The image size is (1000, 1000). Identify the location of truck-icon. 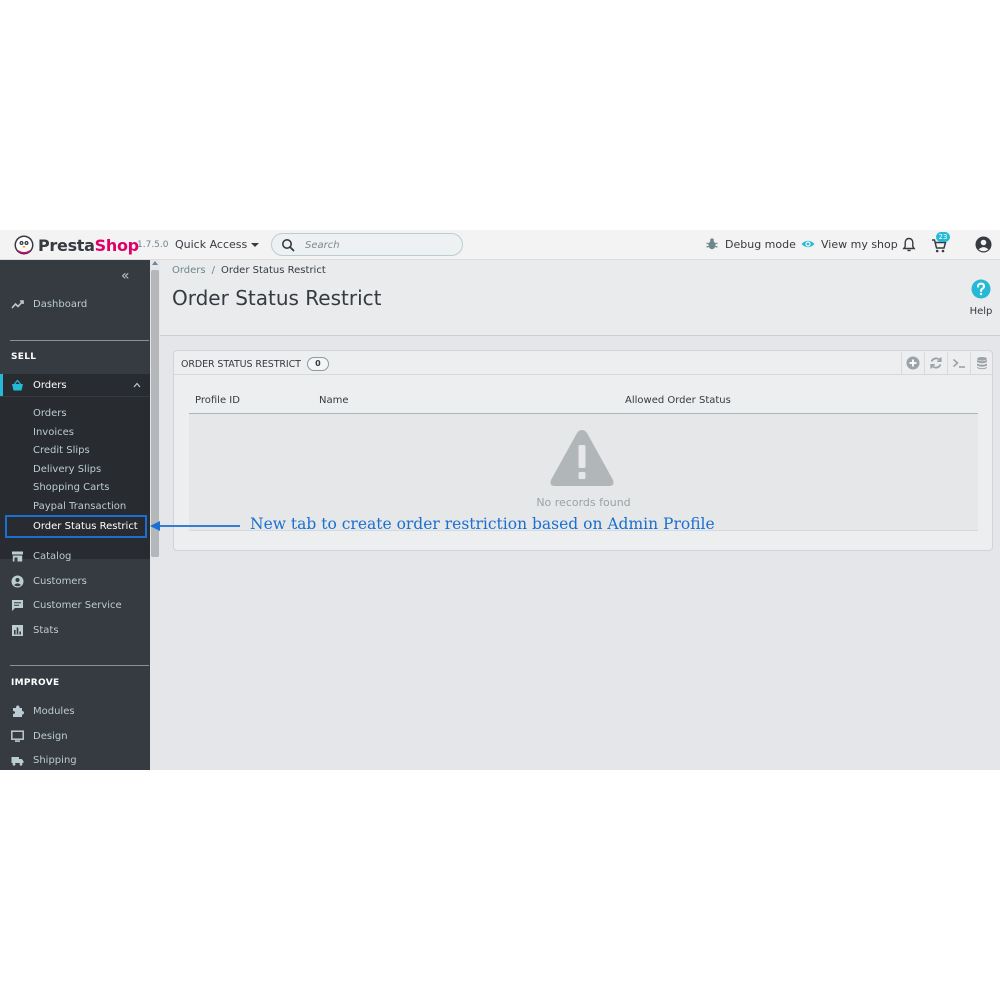
(17, 761).